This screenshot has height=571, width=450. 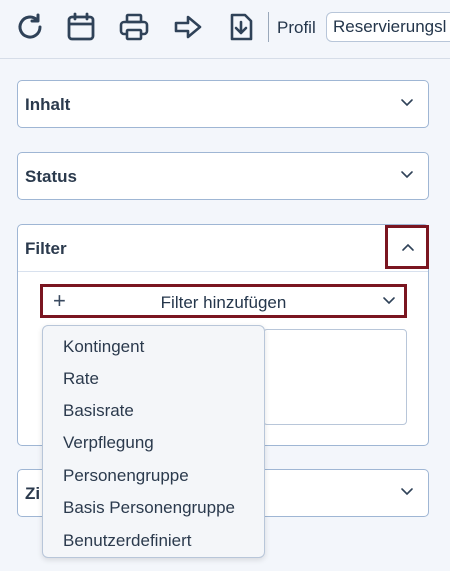 What do you see at coordinates (48, 104) in the screenshot?
I see `section-inhalt-title: Inhalt` at bounding box center [48, 104].